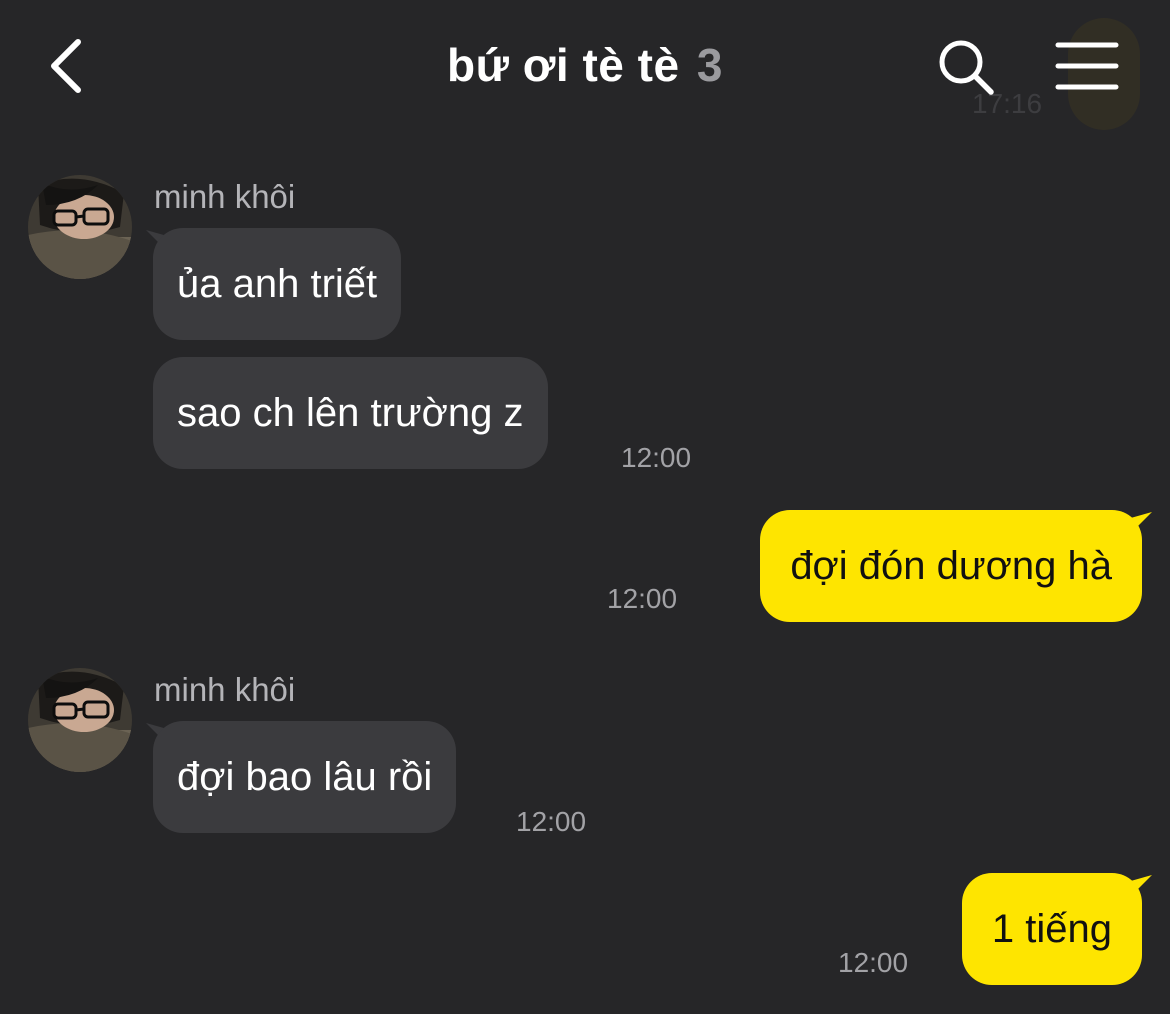  What do you see at coordinates (1051, 929) in the screenshot?
I see `message-bubble-outgoing: 1 tiếng` at bounding box center [1051, 929].